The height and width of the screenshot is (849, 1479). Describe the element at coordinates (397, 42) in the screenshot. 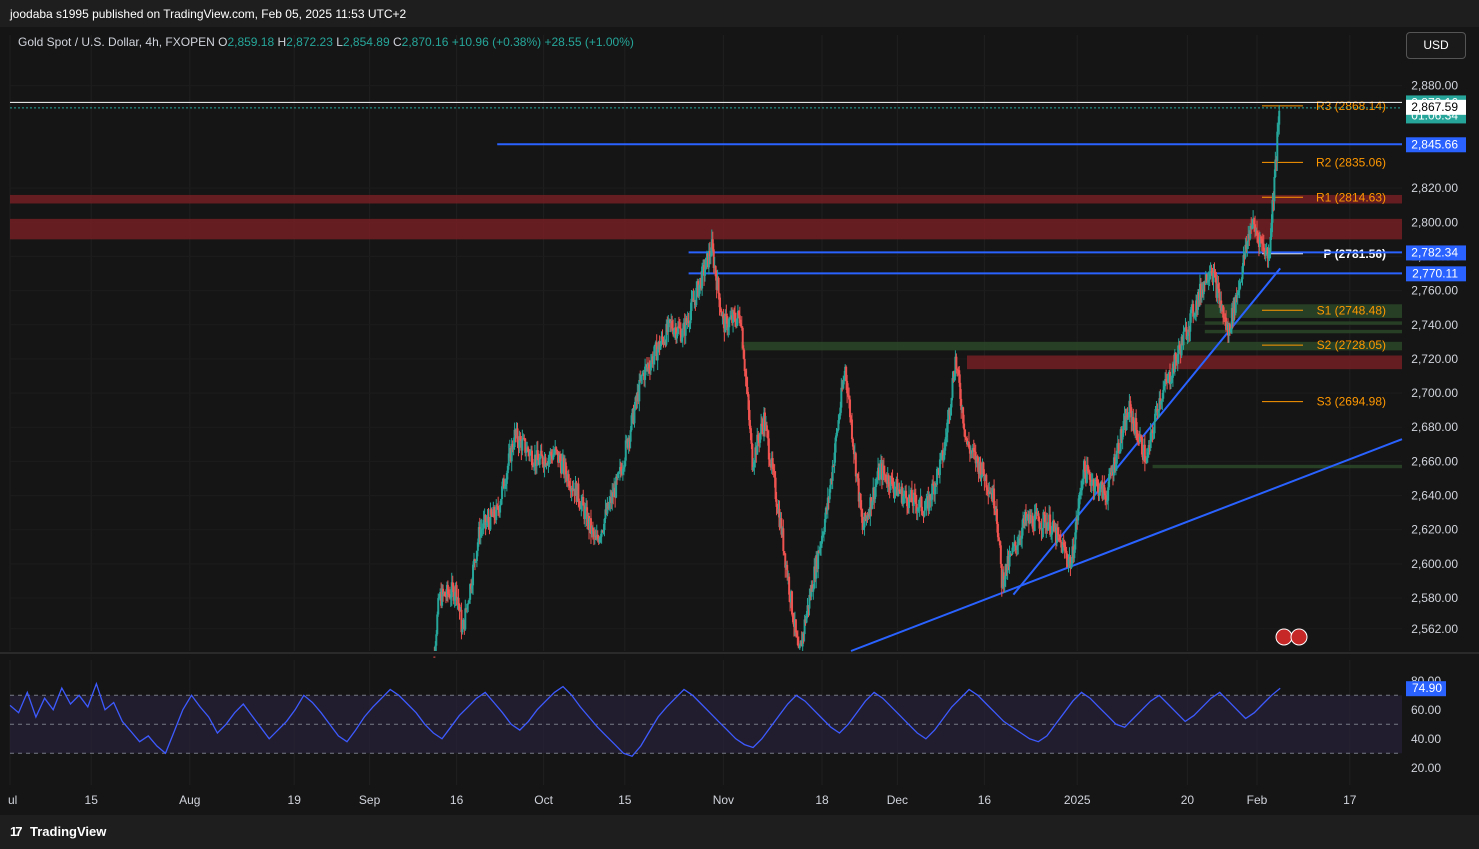

I see `close-label: C` at that location.